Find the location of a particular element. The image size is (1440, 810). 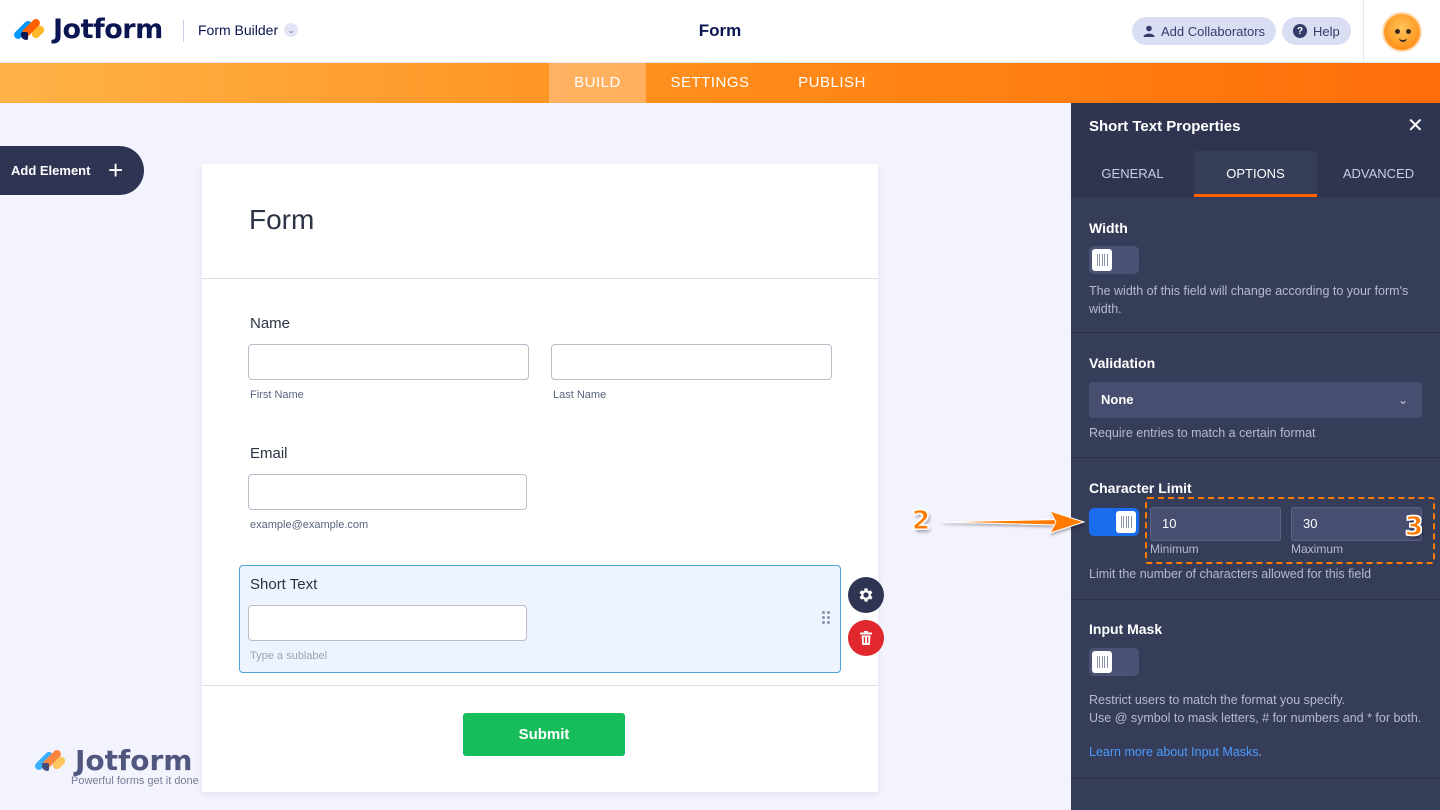

annotation-arrow-icon is located at coordinates (1013, 522).